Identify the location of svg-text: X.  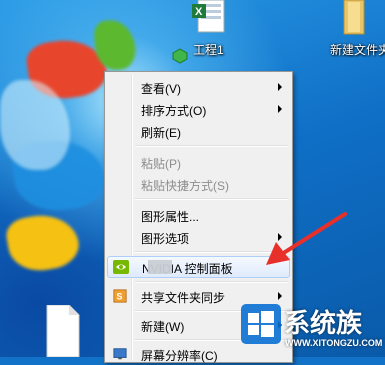
(199, 12).